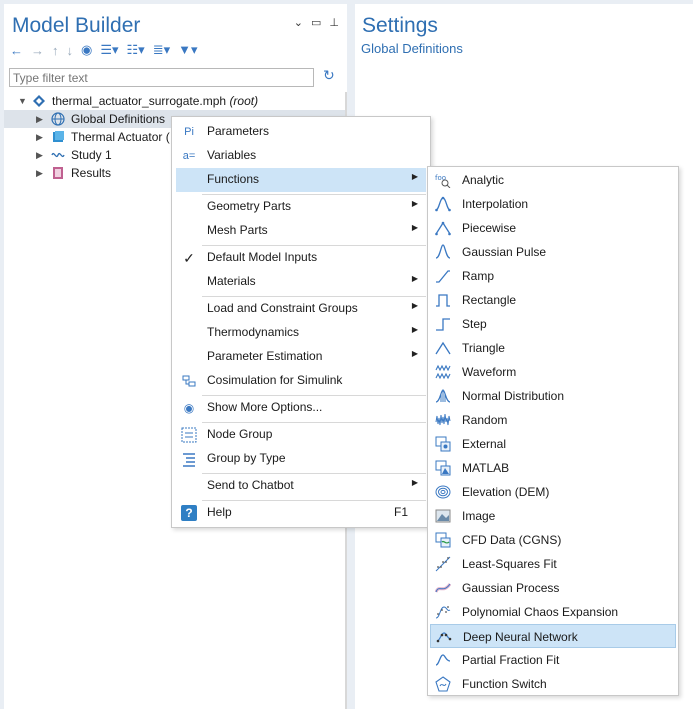 Image resolution: width=693 pixels, height=709 pixels. Describe the element at coordinates (161, 50) in the screenshot. I see `list-options-icon: ≣▾` at that location.